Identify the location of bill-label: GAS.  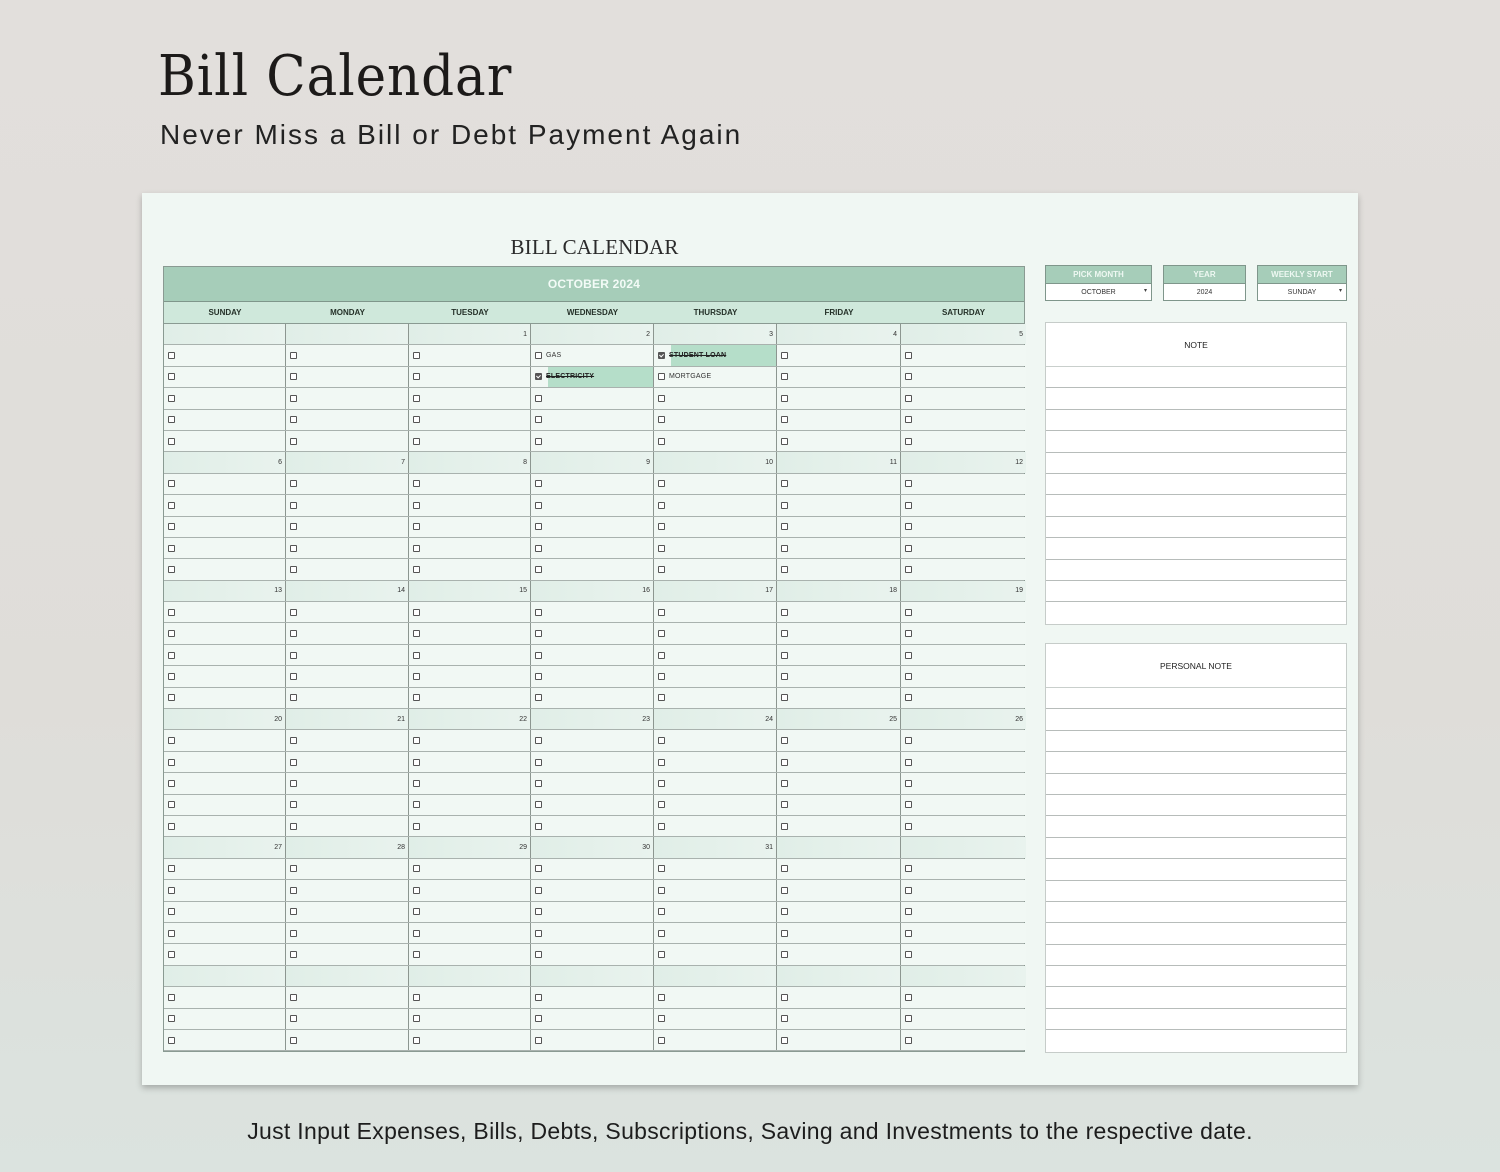
(553, 355).